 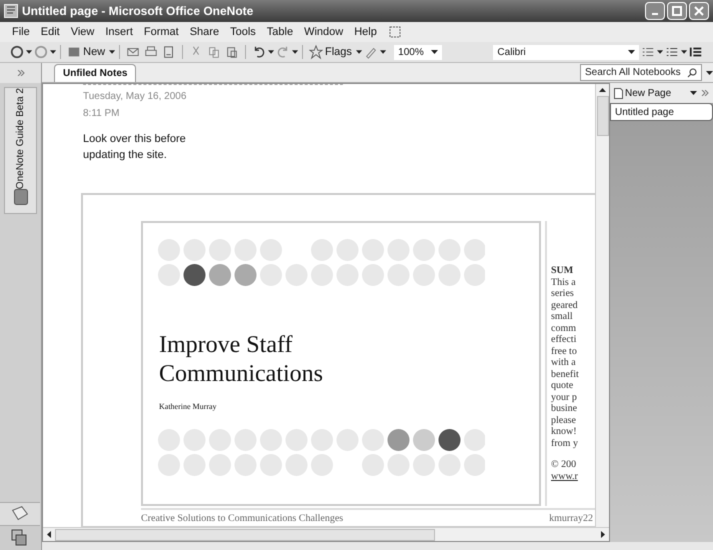 What do you see at coordinates (565, 476) in the screenshot?
I see `website-link: www.r` at bounding box center [565, 476].